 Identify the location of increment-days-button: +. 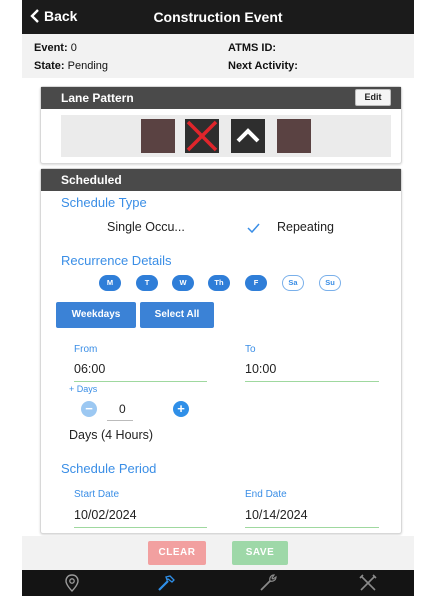
(181, 409).